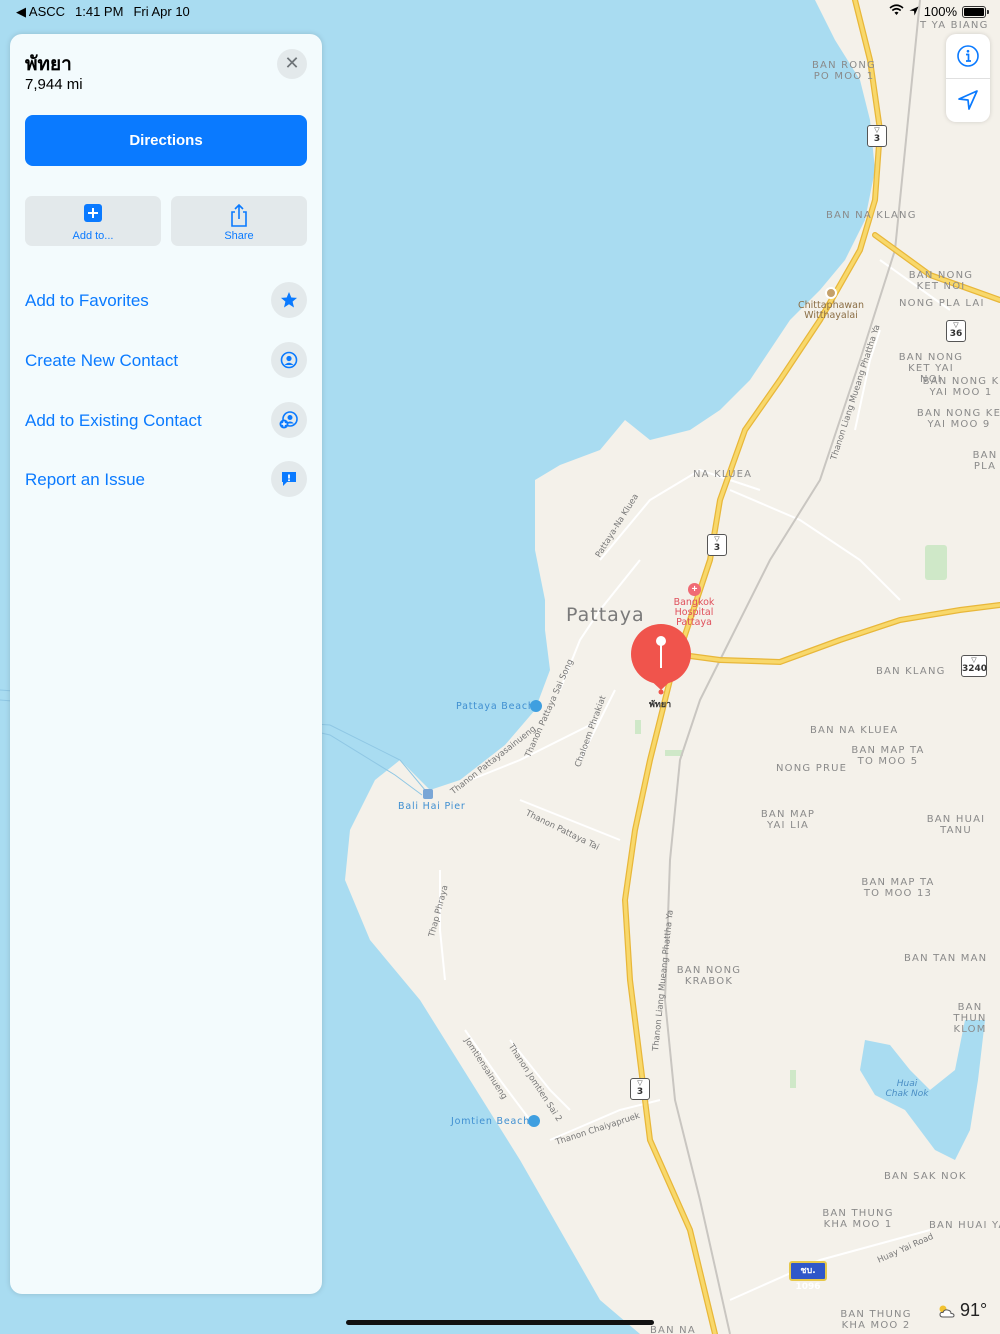 Image resolution: width=1000 pixels, height=1334 pixels. What do you see at coordinates (911, 671) in the screenshot?
I see `area-label: BAN KLANG` at bounding box center [911, 671].